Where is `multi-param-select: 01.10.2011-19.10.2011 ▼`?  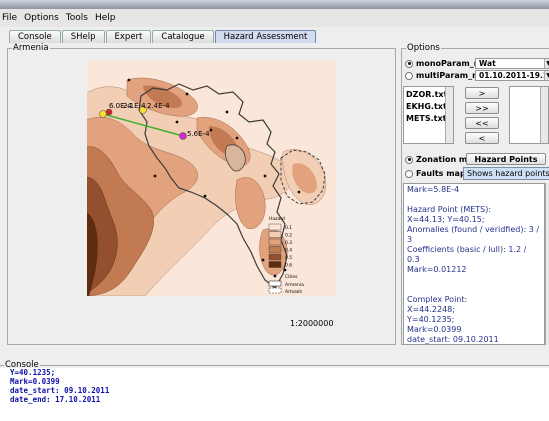
multi-param-select: 01.10.2011-19.10.2011 ▼ is located at coordinates (512, 75).